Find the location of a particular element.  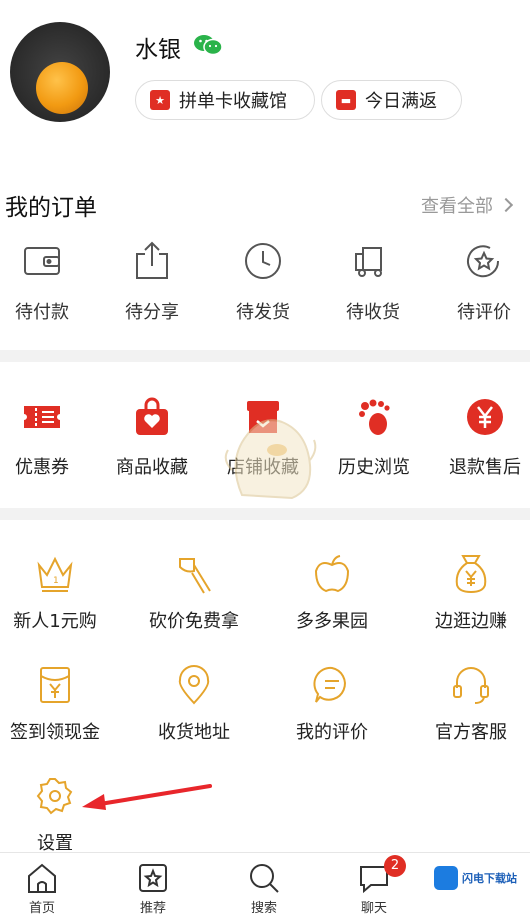

order-pending-payment-label: 待付款 is located at coordinates (42, 312).